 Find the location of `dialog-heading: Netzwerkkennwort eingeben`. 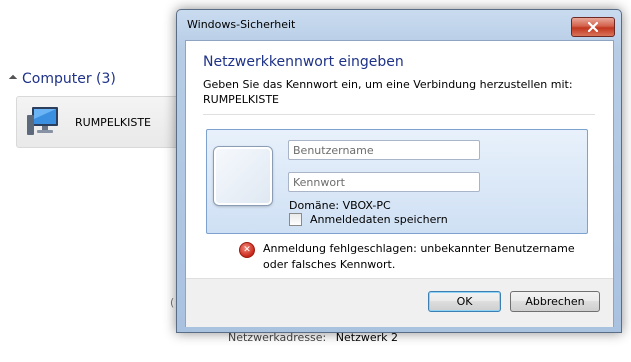

dialog-heading: Netzwerkkennwort eingeben is located at coordinates (303, 62).